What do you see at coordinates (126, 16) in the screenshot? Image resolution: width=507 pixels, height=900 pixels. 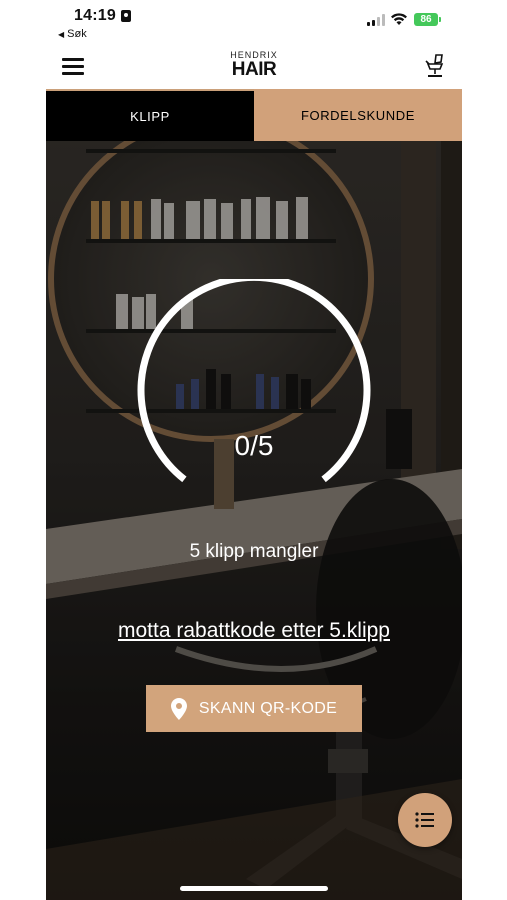 I see `orientation-lock-icon` at bounding box center [126, 16].